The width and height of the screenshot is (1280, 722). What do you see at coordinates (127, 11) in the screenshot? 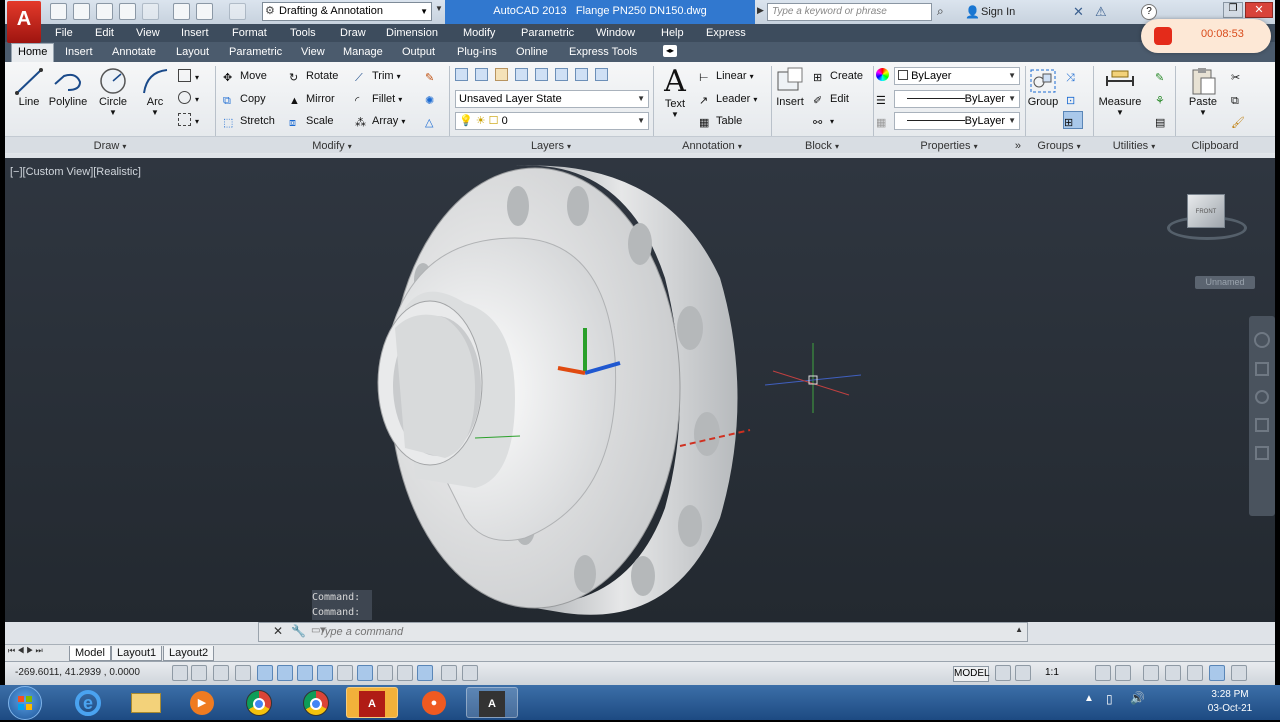
I see `save-as-icon` at bounding box center [127, 11].